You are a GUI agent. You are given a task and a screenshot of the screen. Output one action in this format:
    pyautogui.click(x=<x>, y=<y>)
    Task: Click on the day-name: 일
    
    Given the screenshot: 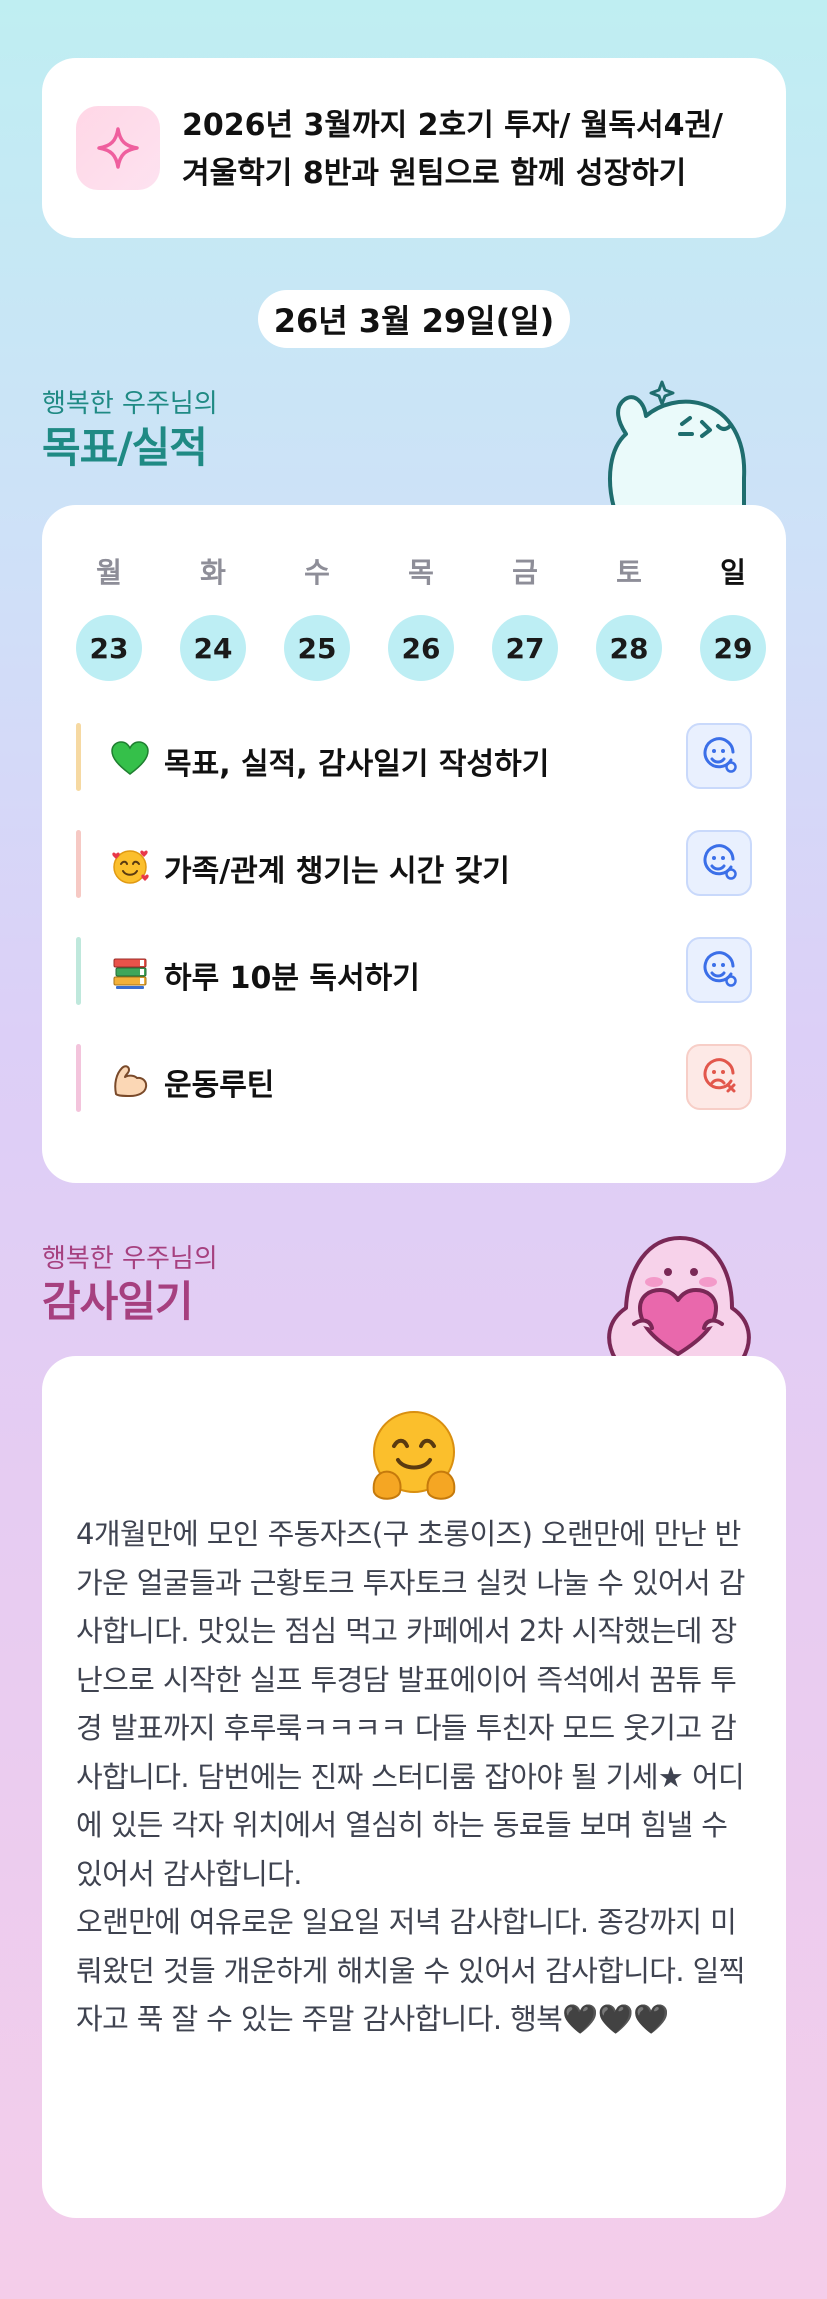 What is the action you would take?
    pyautogui.click(x=733, y=572)
    